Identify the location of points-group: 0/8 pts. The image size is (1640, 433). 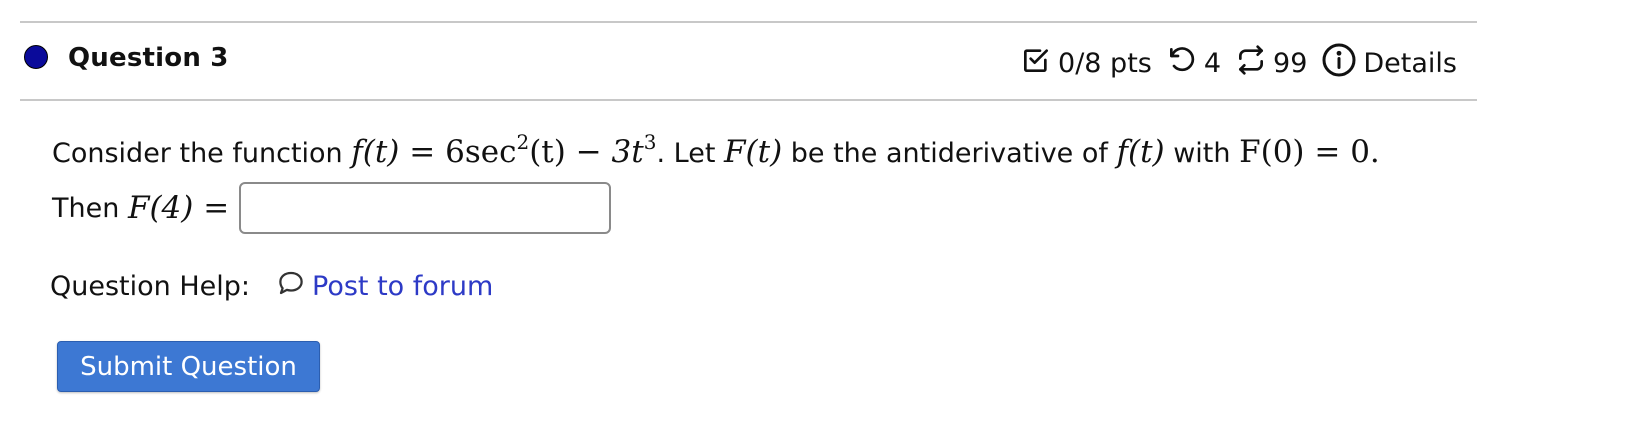
(1086, 63).